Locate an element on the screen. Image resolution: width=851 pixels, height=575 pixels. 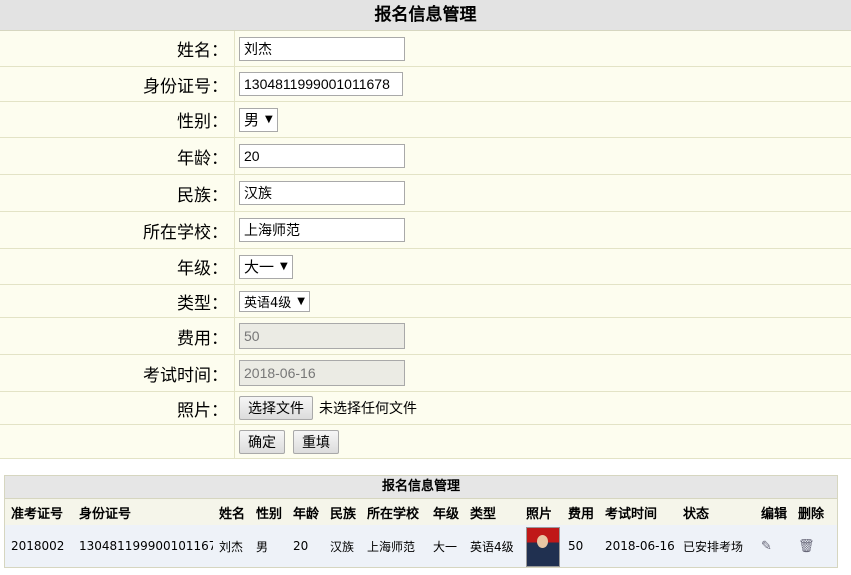
col-edit: 编辑 is located at coordinates (774, 514).